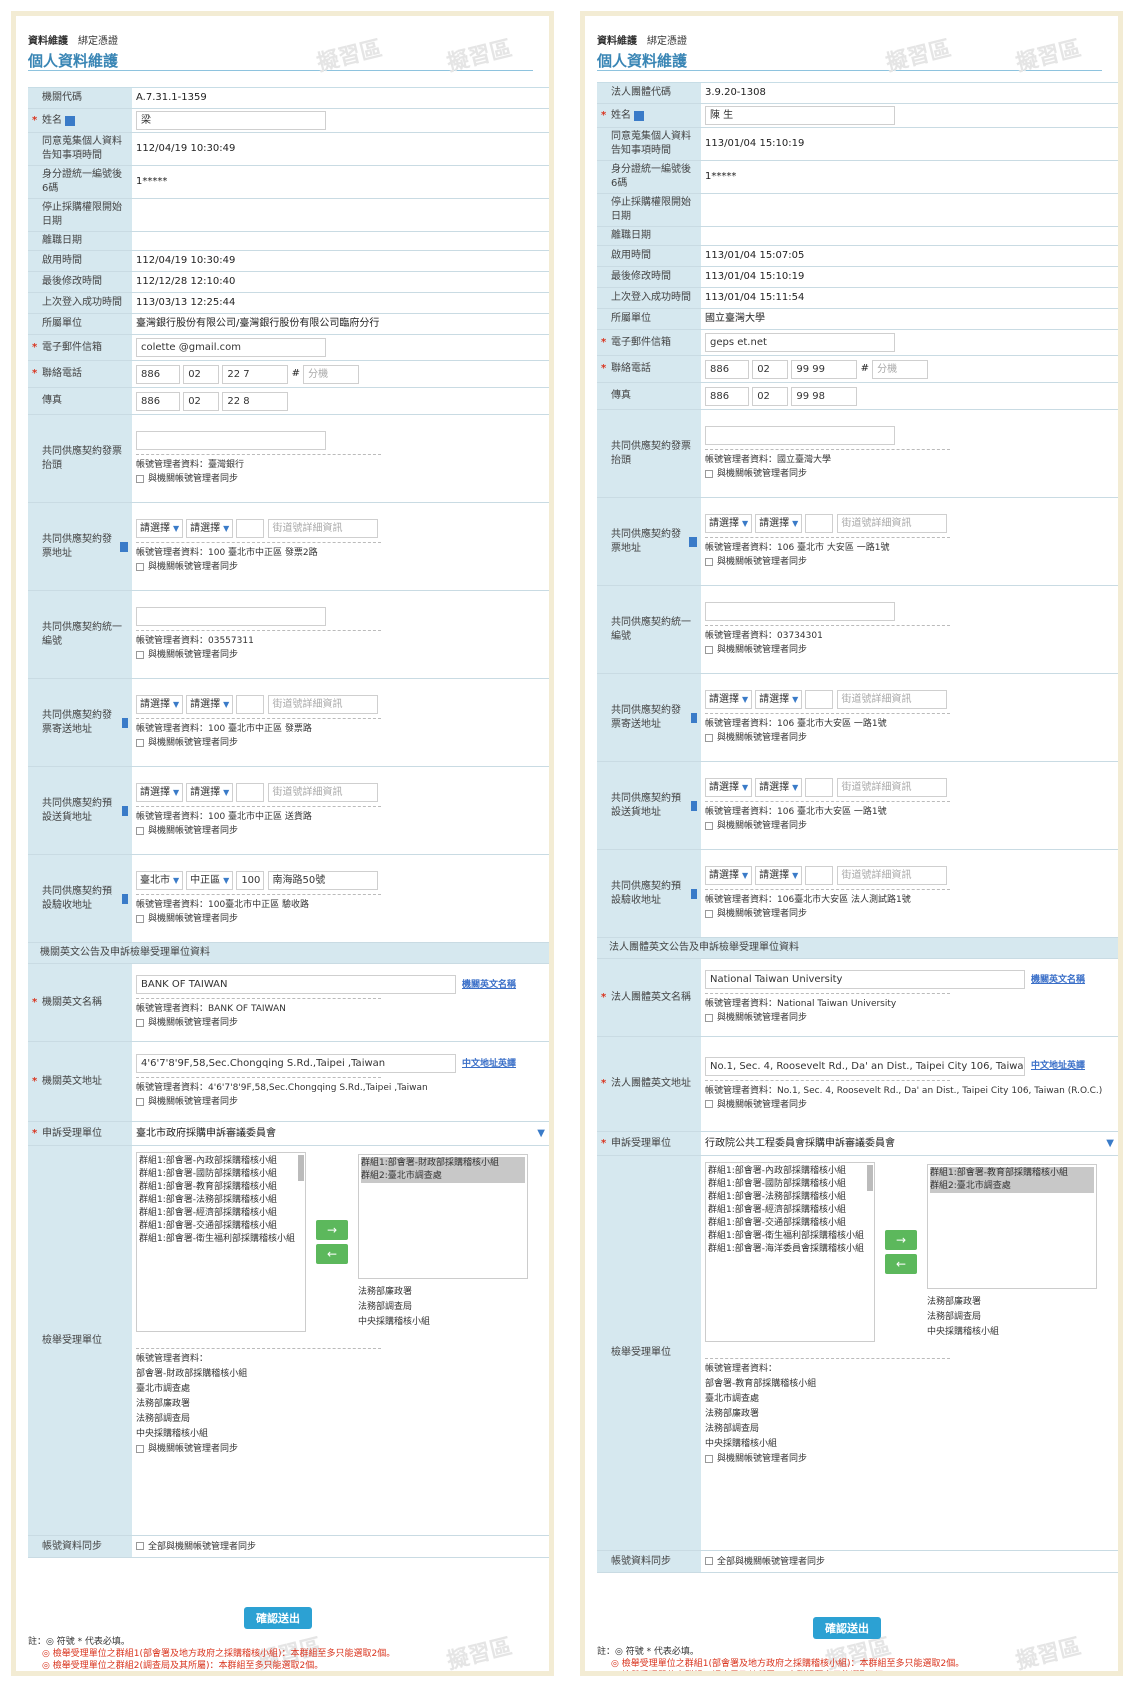 The height and width of the screenshot is (1684, 1131). What do you see at coordinates (800, 611) in the screenshot?
I see `tax-id-input` at bounding box center [800, 611].